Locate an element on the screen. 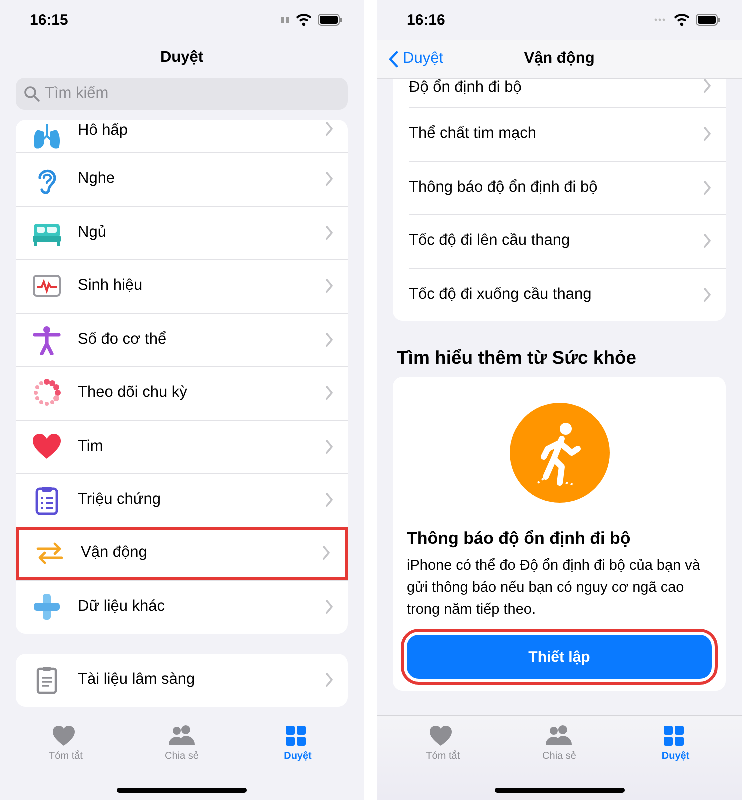 The height and width of the screenshot is (800, 742). screen-title: Vận động is located at coordinates (559, 58).